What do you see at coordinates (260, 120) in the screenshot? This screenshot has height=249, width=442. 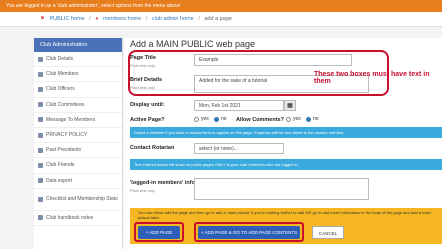 I see `allow-comments-label: Allow Comments?` at bounding box center [260, 120].